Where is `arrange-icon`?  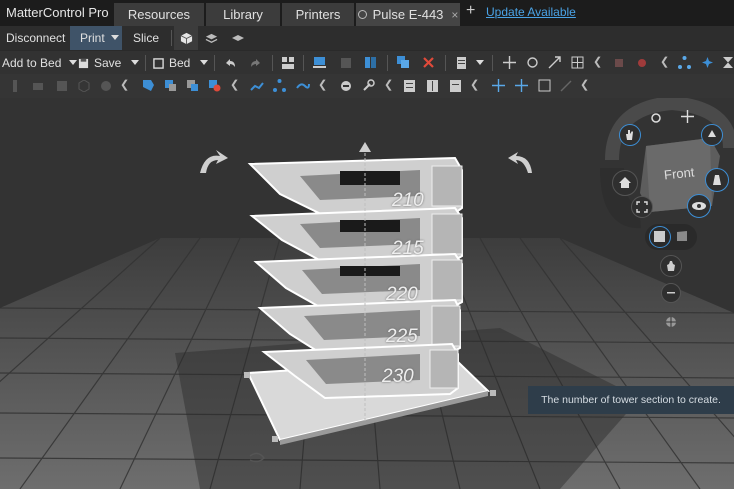
arrange-icon is located at coordinates (288, 63).